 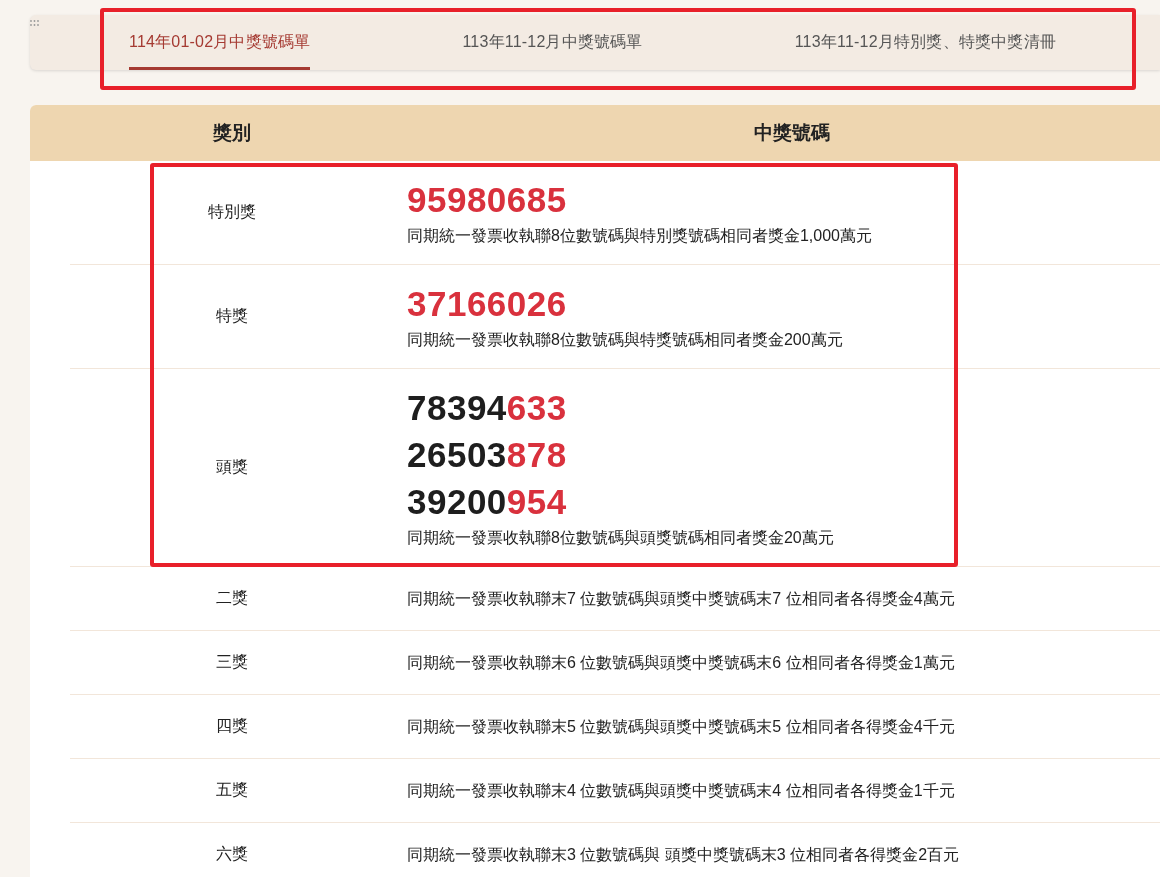 What do you see at coordinates (232, 316) in the screenshot?
I see `prize-name: 特獎` at bounding box center [232, 316].